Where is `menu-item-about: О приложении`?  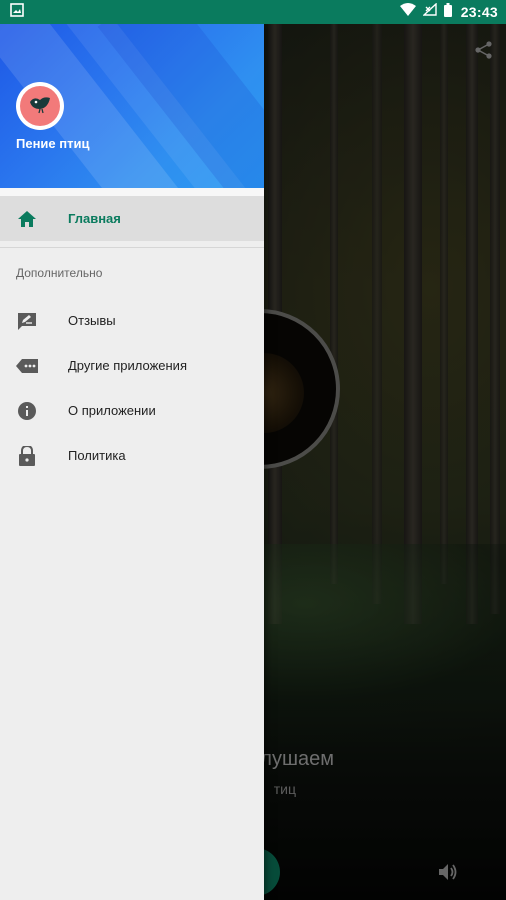 menu-item-about: О приложении is located at coordinates (132, 410).